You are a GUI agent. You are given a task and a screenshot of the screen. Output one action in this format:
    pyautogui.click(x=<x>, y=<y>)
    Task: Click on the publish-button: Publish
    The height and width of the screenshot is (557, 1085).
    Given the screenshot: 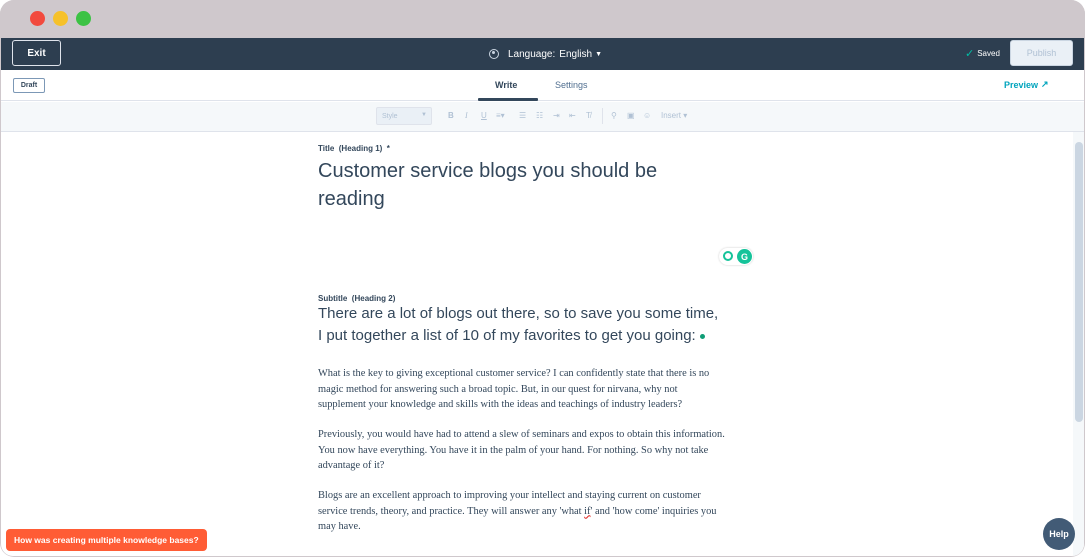 What is the action you would take?
    pyautogui.click(x=1041, y=53)
    